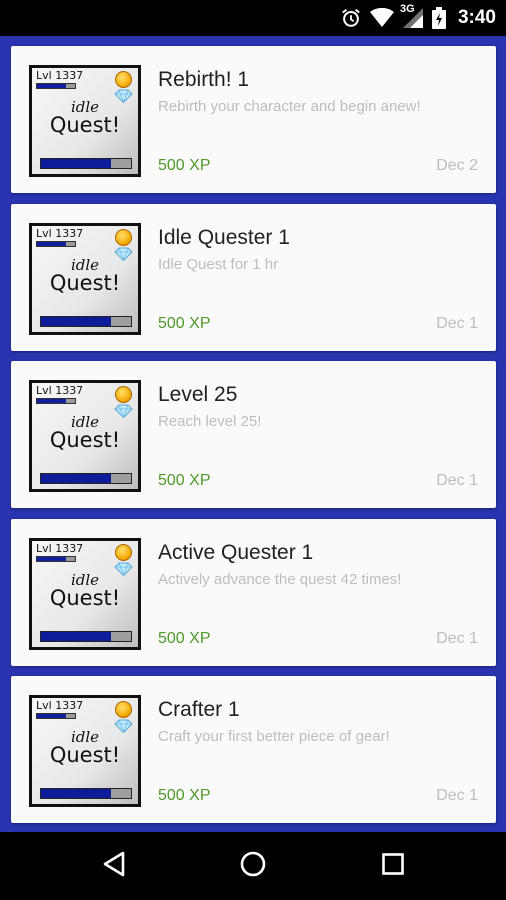 This screenshot has width=506, height=900. I want to click on alarm-icon, so click(351, 18).